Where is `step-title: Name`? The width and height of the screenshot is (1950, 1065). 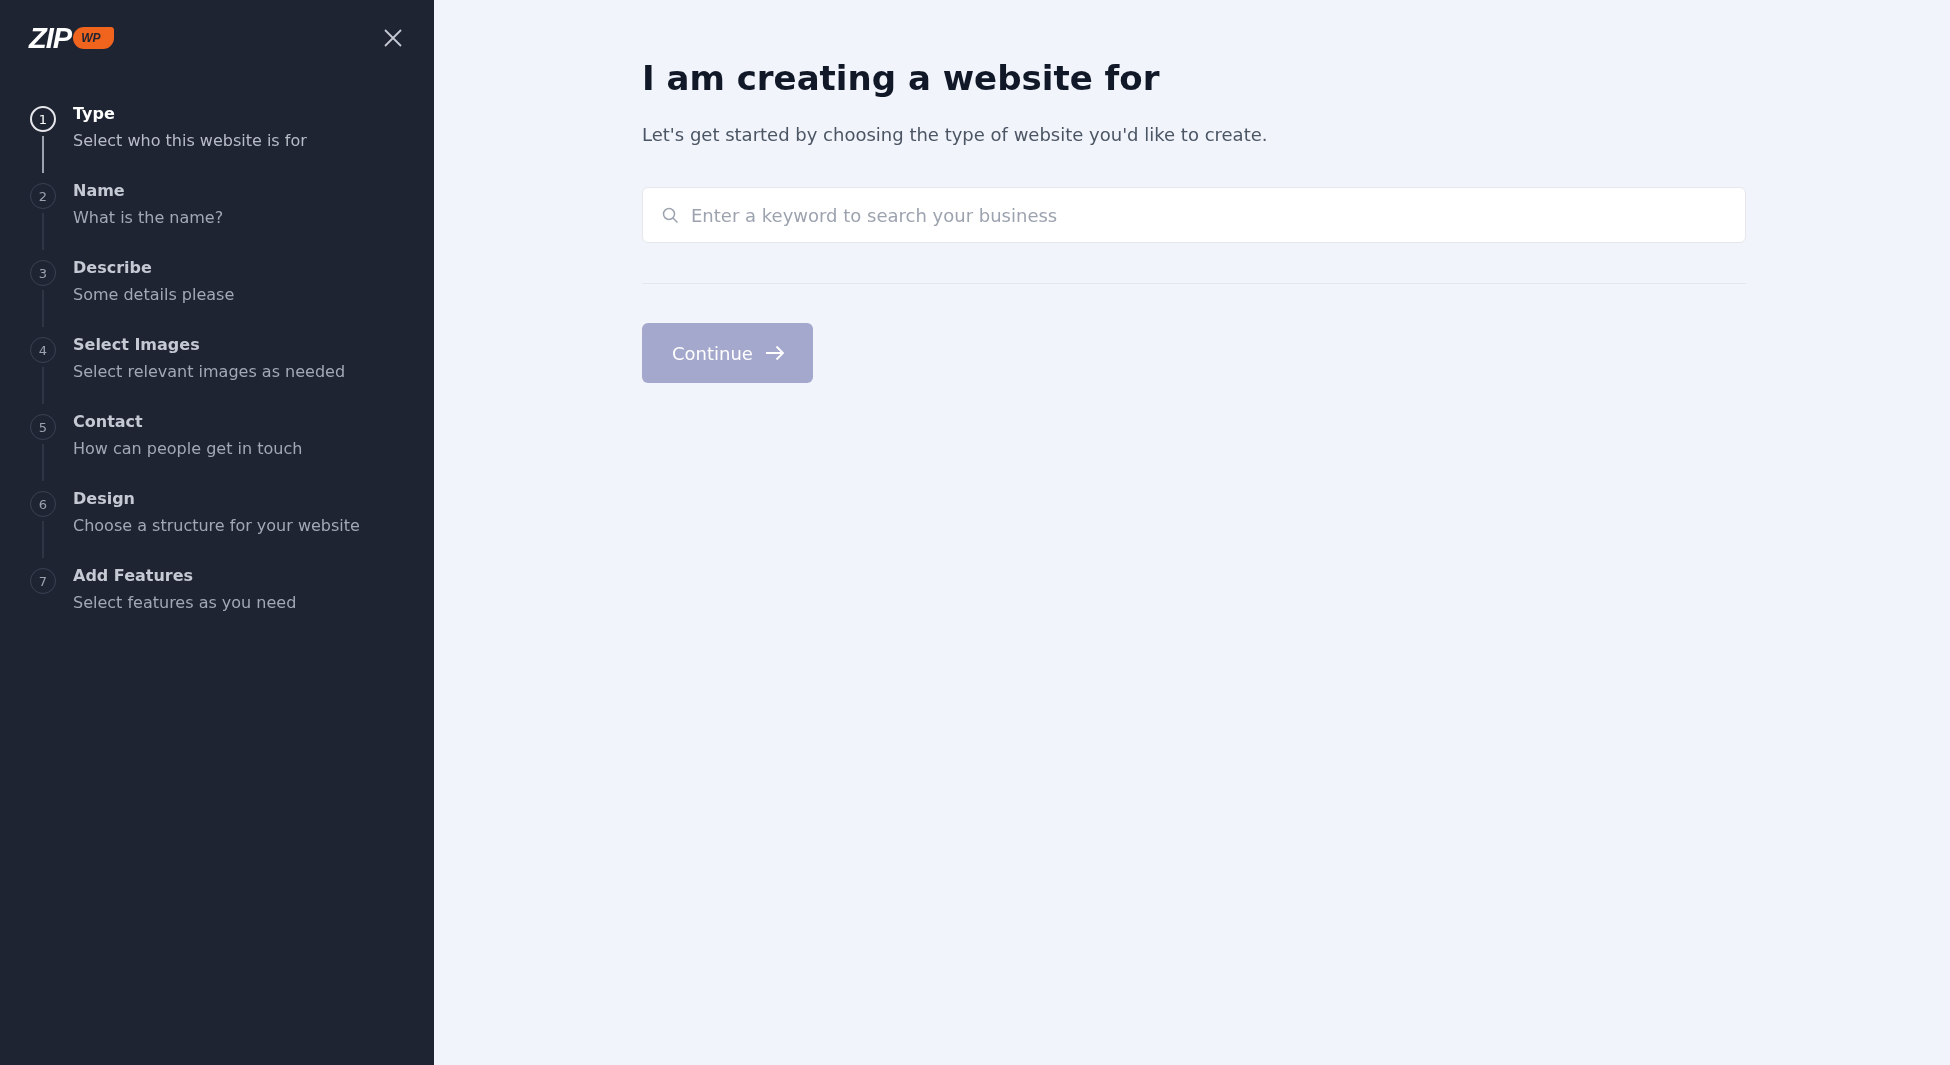
step-title: Name is located at coordinates (99, 190).